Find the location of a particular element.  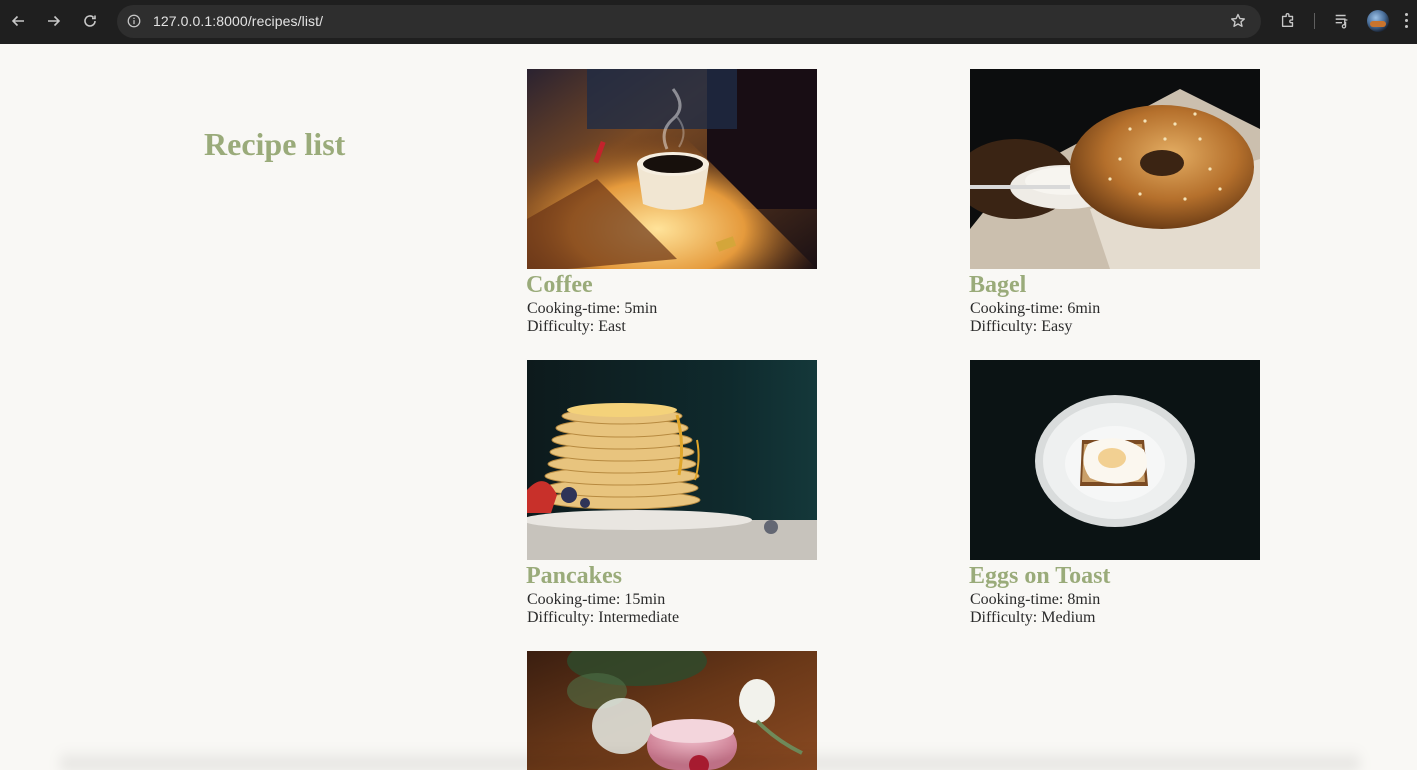

coffee-photo is located at coordinates (672, 169).